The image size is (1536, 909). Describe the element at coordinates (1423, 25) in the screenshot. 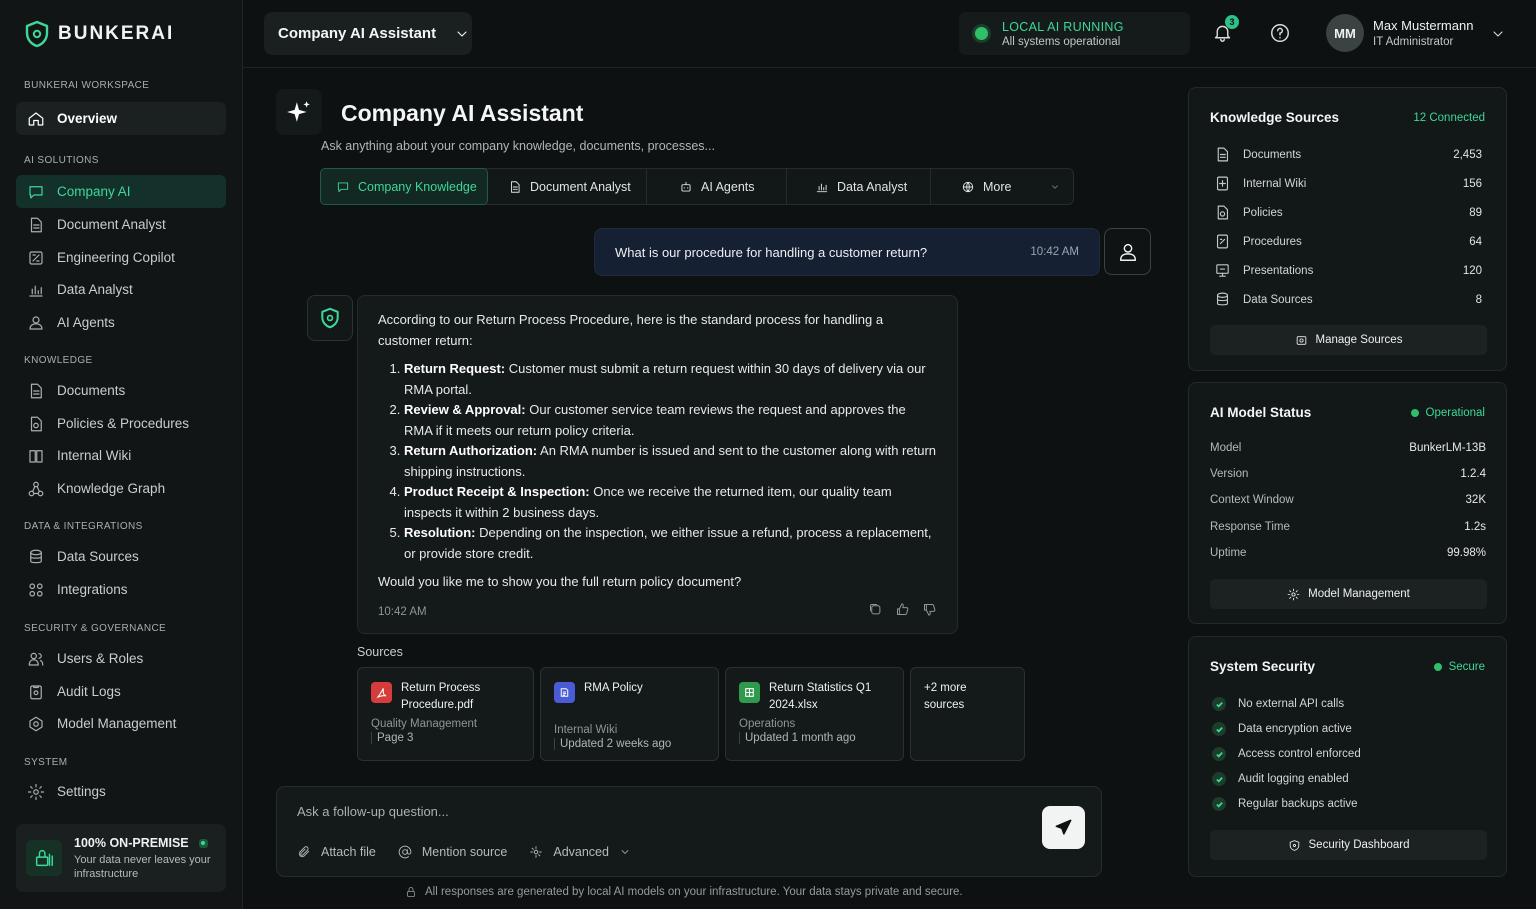

I see `user-name: Max Mustermann` at that location.